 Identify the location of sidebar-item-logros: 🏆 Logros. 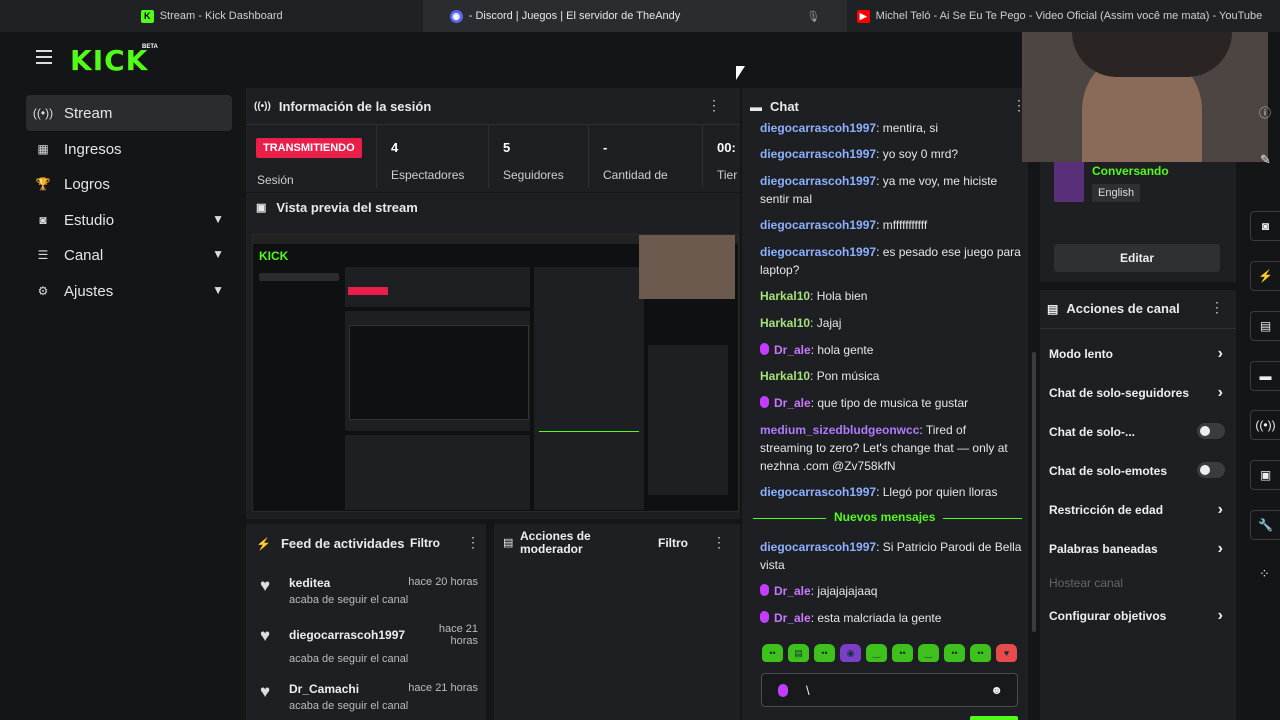
(129, 184).